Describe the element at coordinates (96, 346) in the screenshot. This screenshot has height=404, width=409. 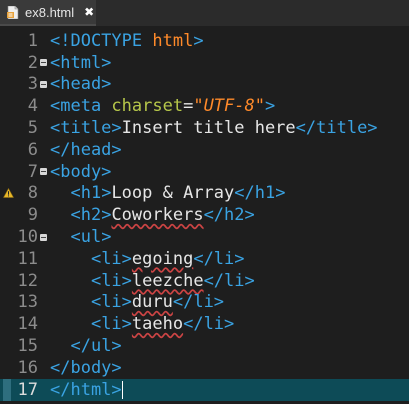
I see `code-text: </ul>` at that location.